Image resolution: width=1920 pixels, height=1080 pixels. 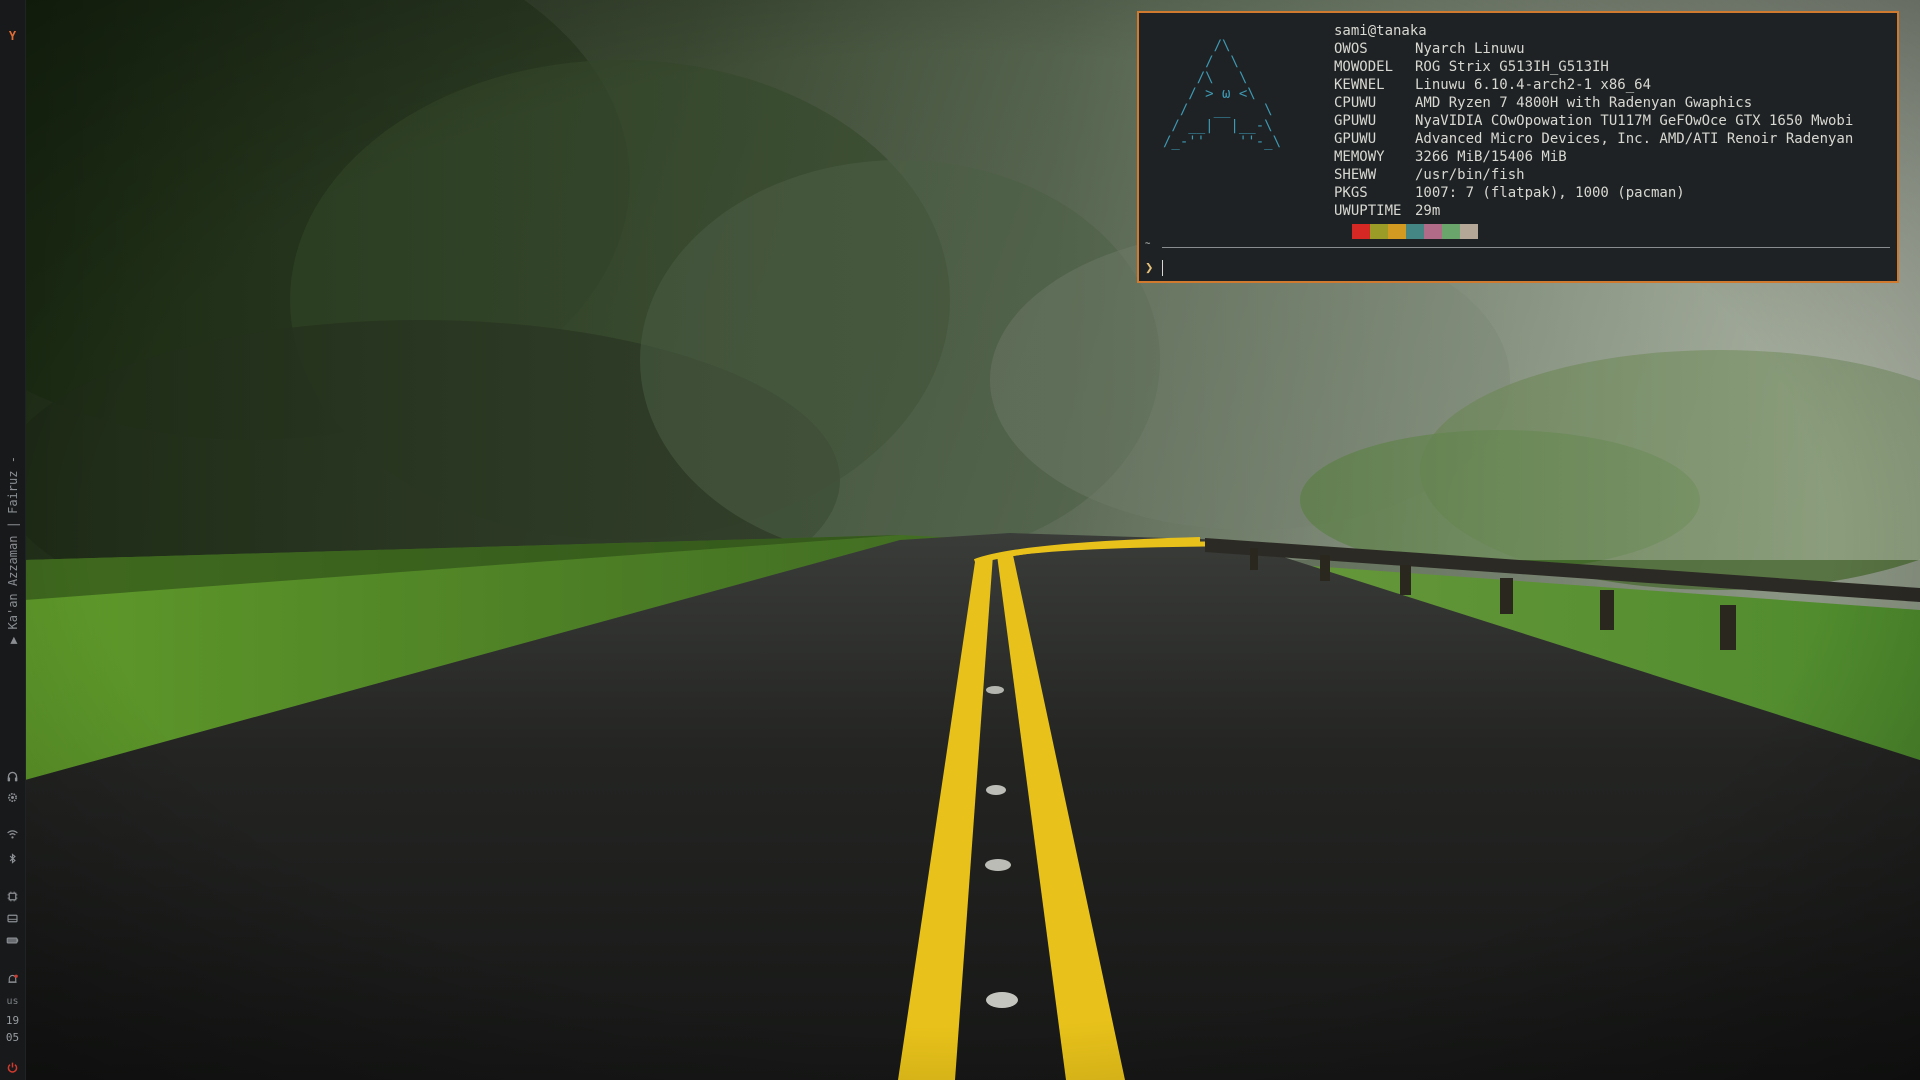 What do you see at coordinates (12, 979) in the screenshot?
I see `notification-bell-icon` at bounding box center [12, 979].